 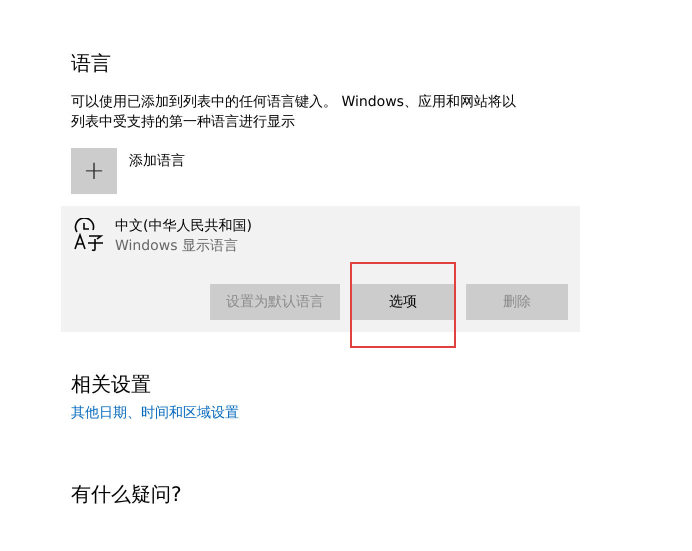 What do you see at coordinates (157, 161) in the screenshot?
I see `add-language-label: 添加语言` at bounding box center [157, 161].